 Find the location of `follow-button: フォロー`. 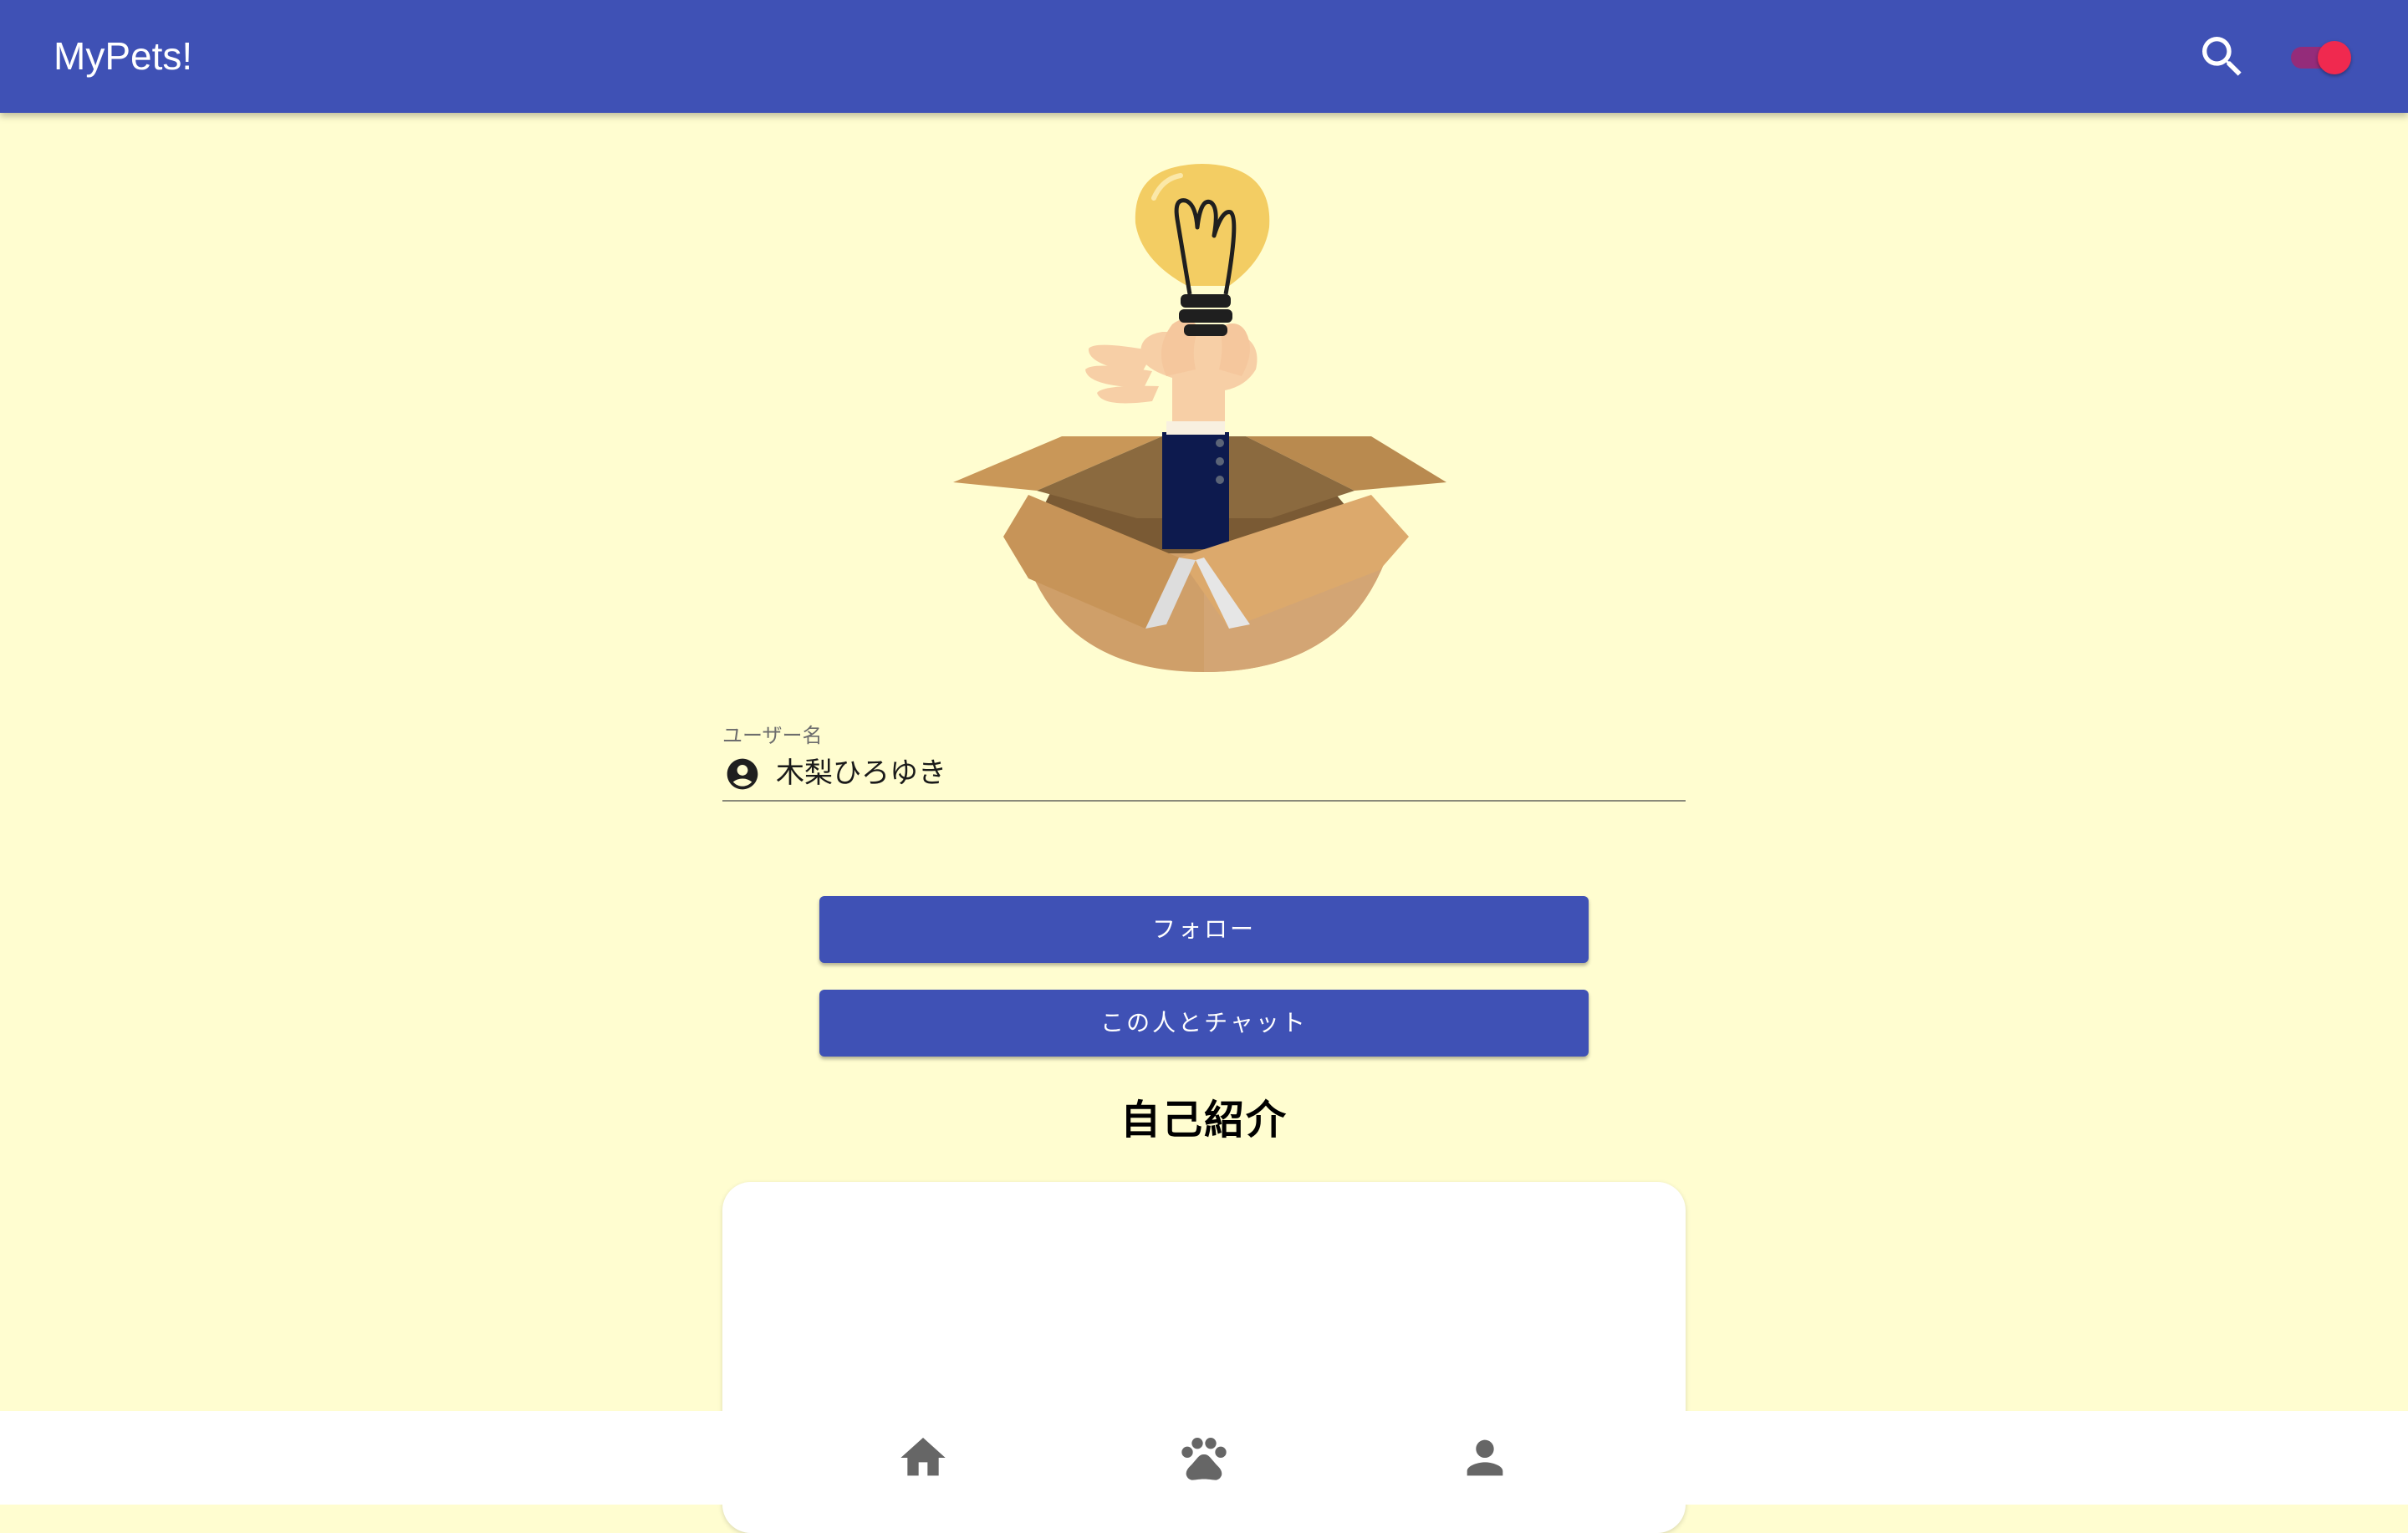

follow-button: フォロー is located at coordinates (1204, 929).